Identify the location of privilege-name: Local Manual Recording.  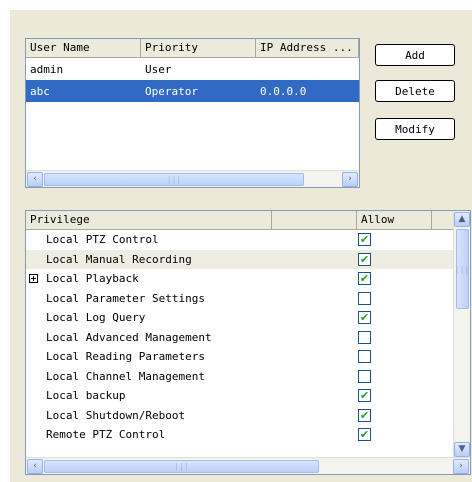
(189, 259).